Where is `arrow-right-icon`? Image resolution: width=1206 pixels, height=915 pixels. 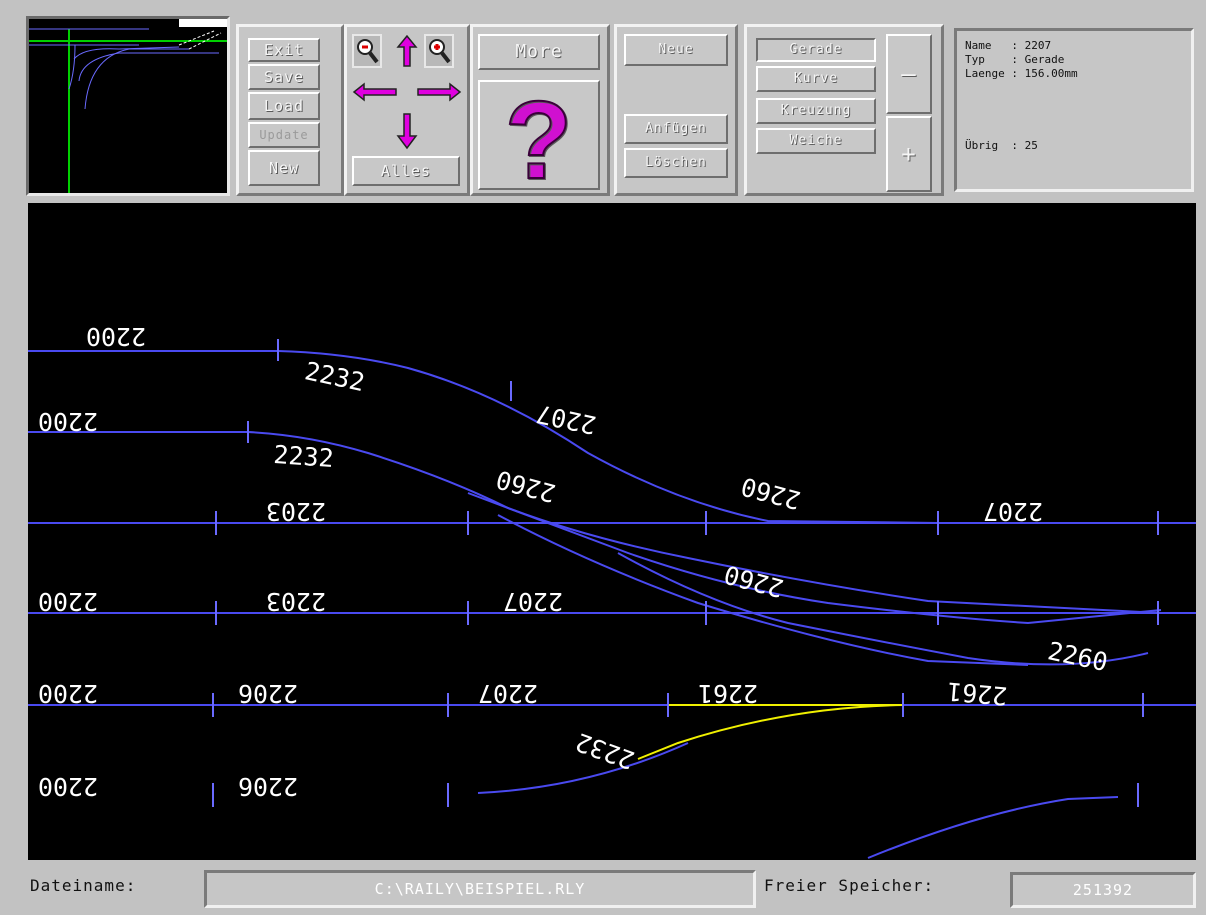 arrow-right-icon is located at coordinates (439, 92).